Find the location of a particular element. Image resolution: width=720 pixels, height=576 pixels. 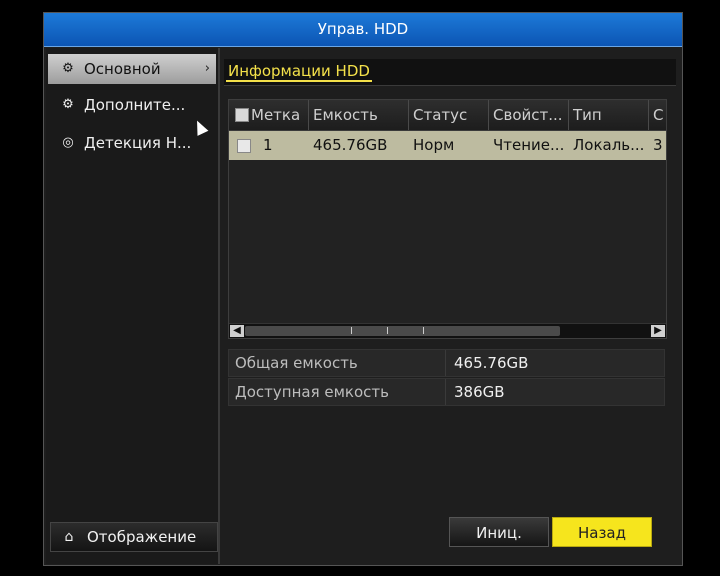

column-header: Статус is located at coordinates (449, 115).